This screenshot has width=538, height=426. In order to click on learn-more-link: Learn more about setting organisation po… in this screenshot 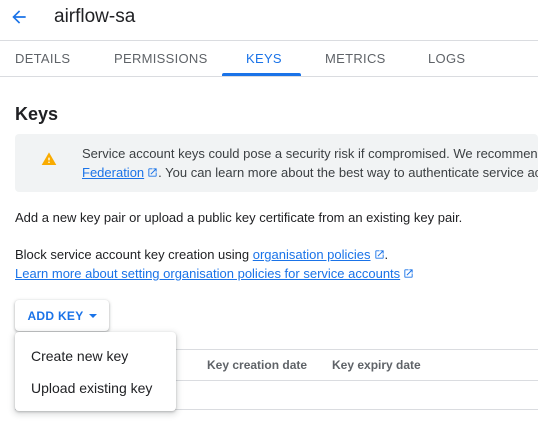, I will do `click(207, 273)`.